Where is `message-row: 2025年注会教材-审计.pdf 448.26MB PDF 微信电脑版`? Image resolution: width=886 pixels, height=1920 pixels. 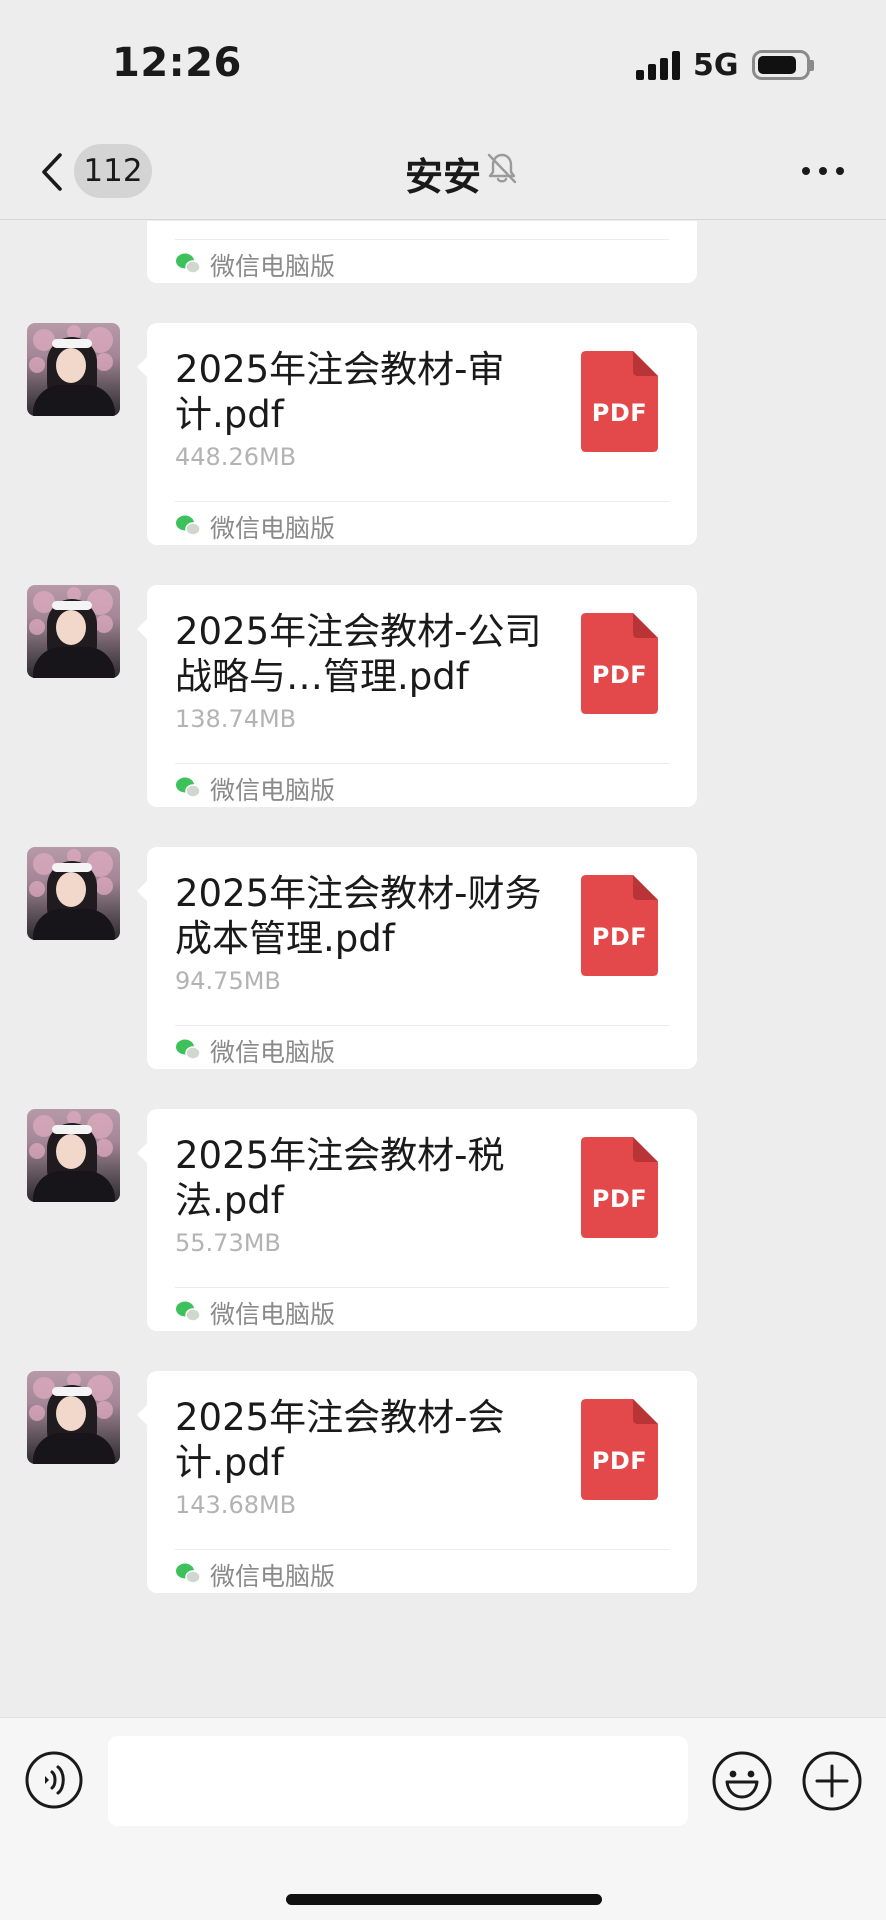
message-row: 2025年注会教材-审计.pdf 448.26MB PDF 微信电脑版 is located at coordinates (443, 434).